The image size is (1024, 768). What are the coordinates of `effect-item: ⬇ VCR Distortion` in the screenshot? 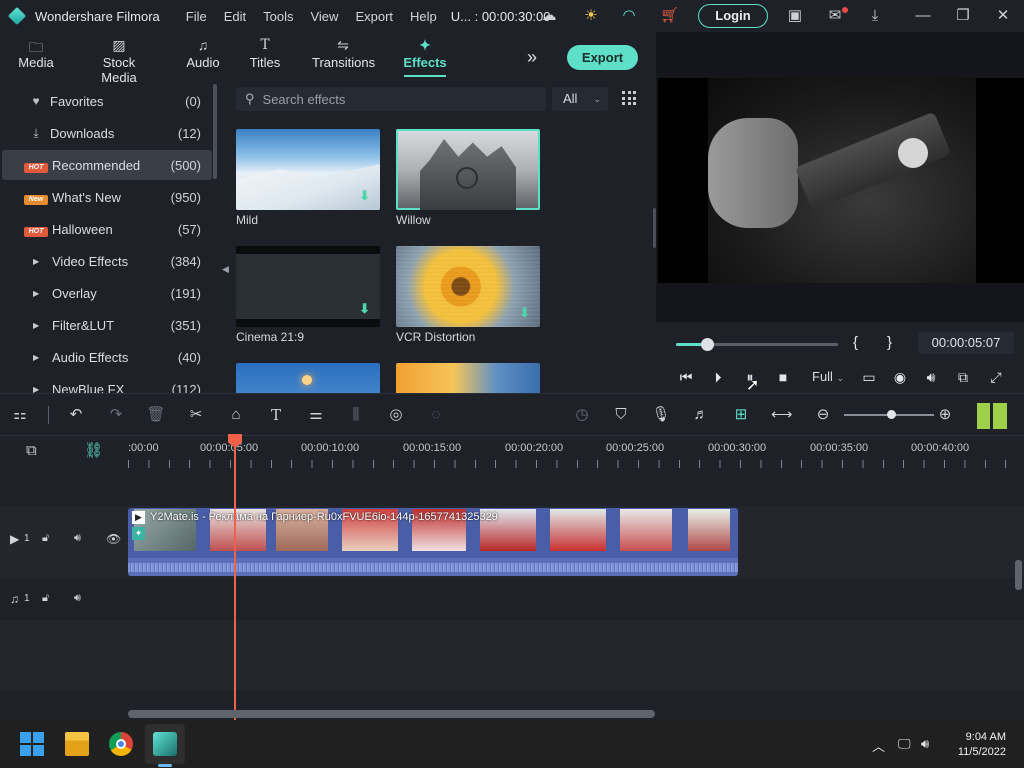 It's located at (468, 295).